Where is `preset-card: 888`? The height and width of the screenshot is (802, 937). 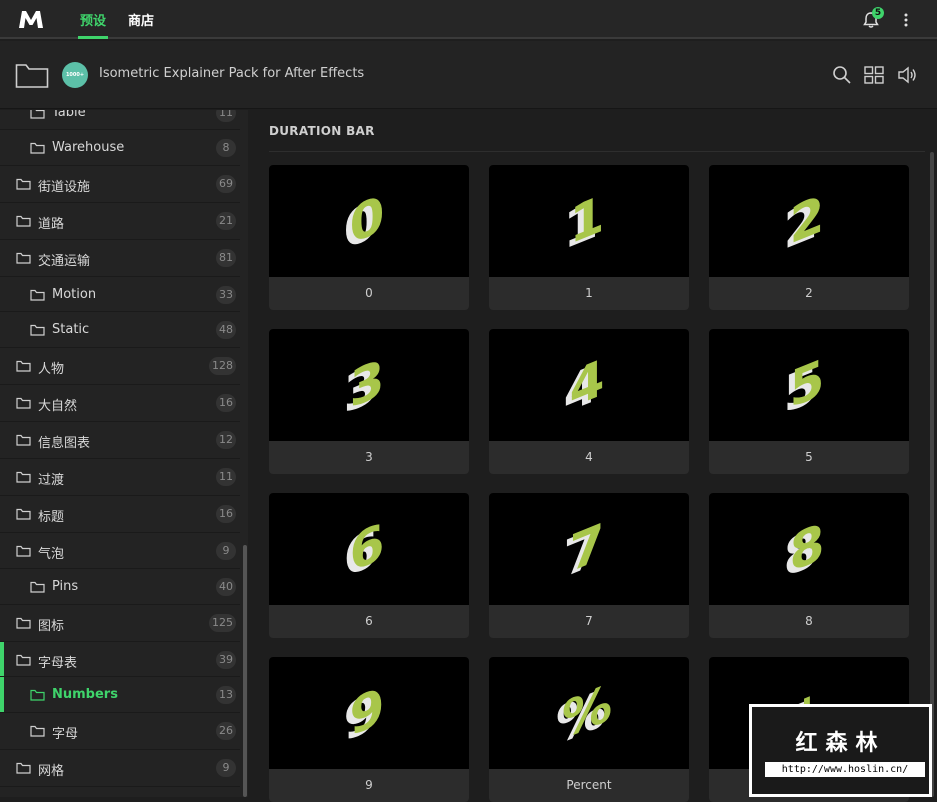 preset-card: 888 is located at coordinates (809, 565).